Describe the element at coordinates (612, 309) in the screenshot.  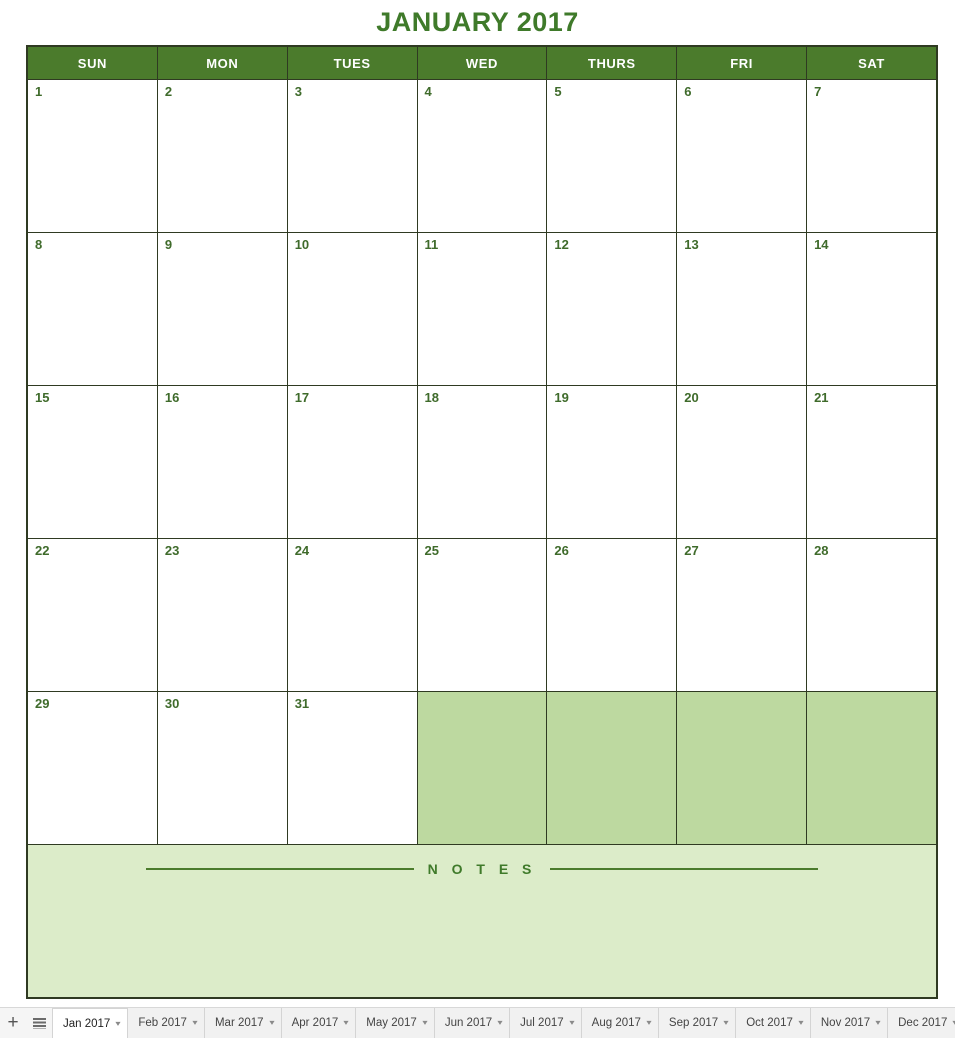
I see `day-cell-12: 12` at that location.